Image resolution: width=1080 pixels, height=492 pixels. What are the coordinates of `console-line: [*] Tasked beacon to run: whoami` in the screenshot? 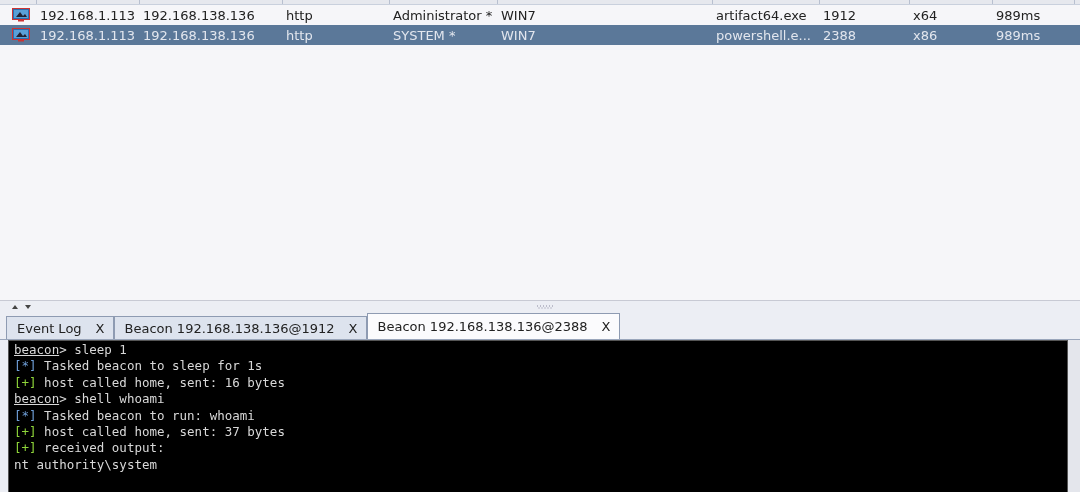 It's located at (135, 416).